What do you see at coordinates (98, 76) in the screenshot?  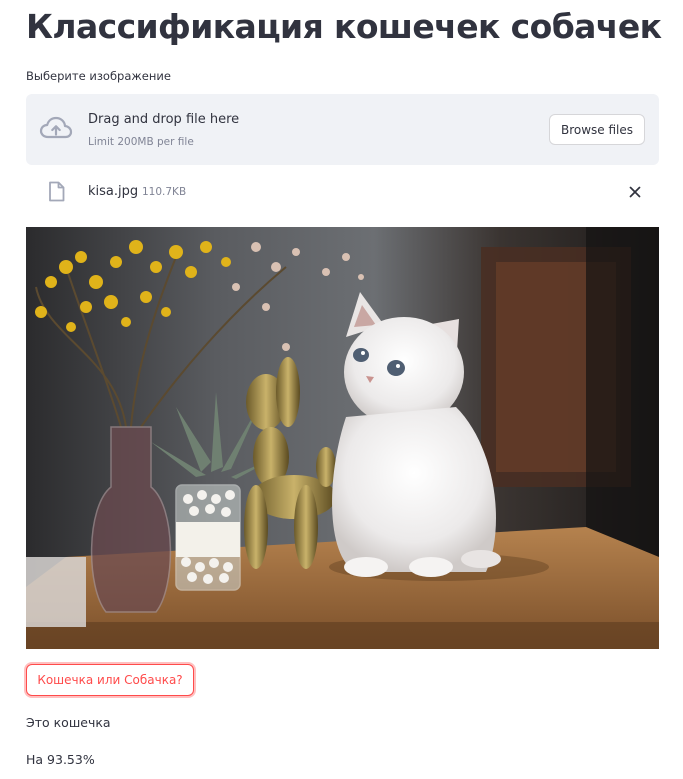 I see `uploader-label: Выберите изображение` at bounding box center [98, 76].